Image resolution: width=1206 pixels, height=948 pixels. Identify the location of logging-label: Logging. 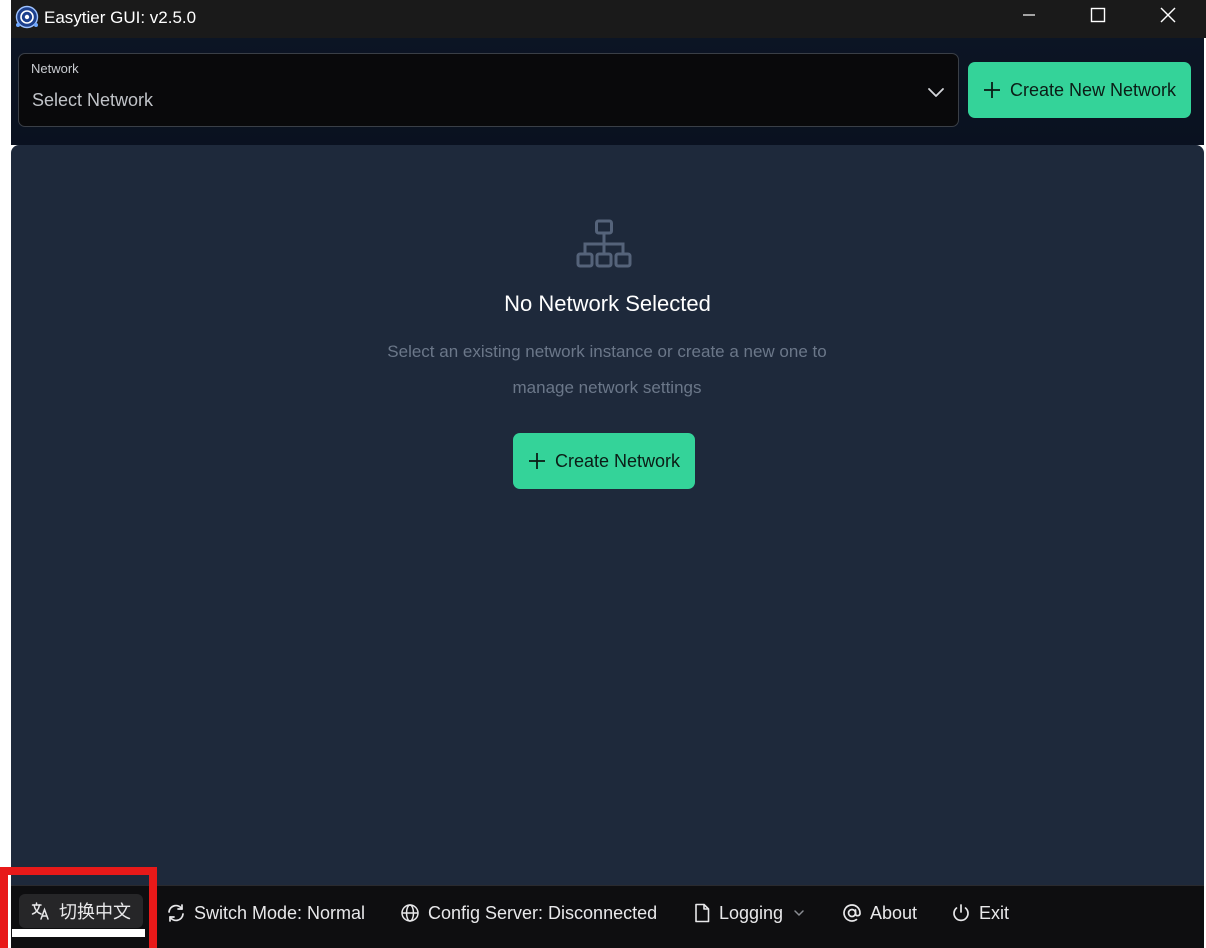
(751, 912).